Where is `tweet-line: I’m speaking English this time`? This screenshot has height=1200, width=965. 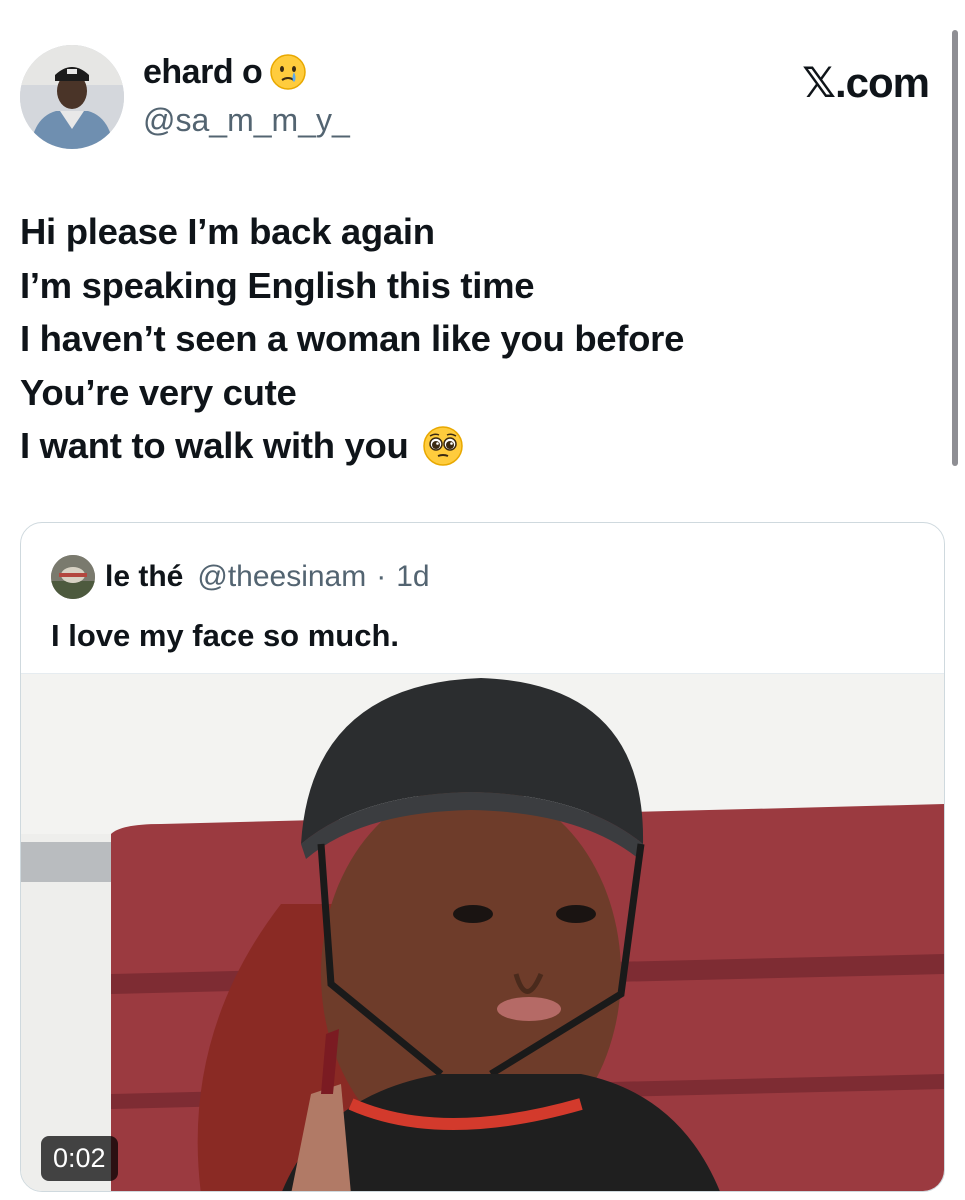
tweet-line: I’m speaking English this time is located at coordinates (277, 285).